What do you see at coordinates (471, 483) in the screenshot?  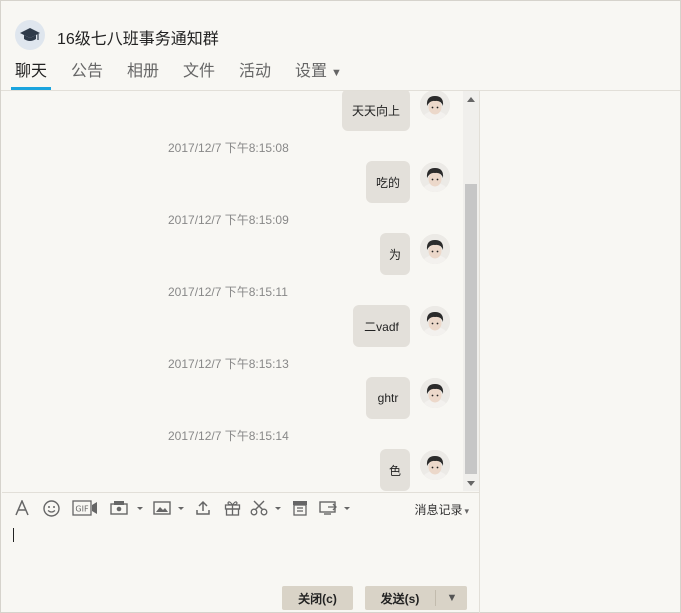 I see `scroll-down-arrow-icon` at bounding box center [471, 483].